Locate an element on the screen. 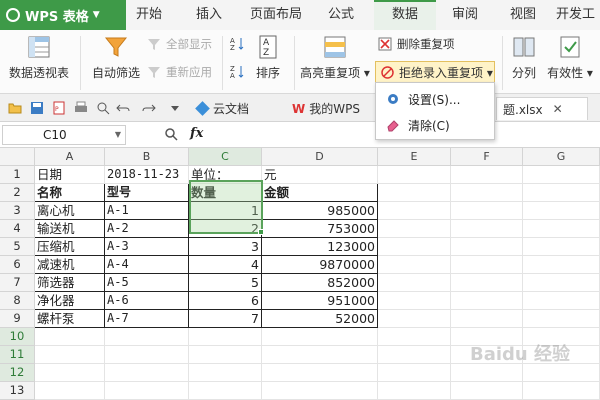 This screenshot has width=600, height=400. show-all-button: 全部显示 is located at coordinates (179, 44).